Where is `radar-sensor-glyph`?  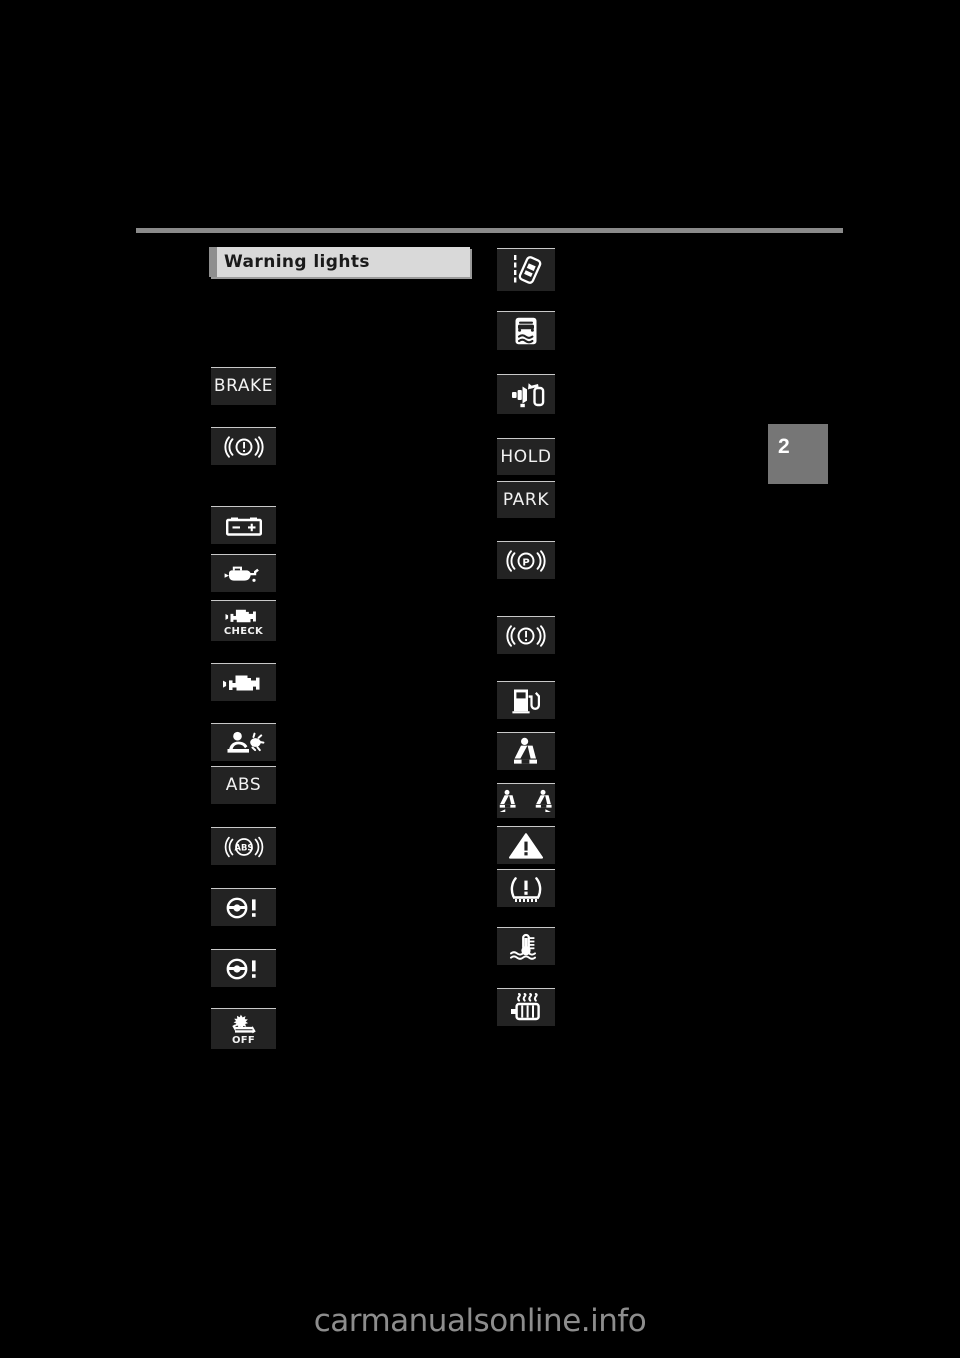
radar-sensor-glyph is located at coordinates (528, 394).